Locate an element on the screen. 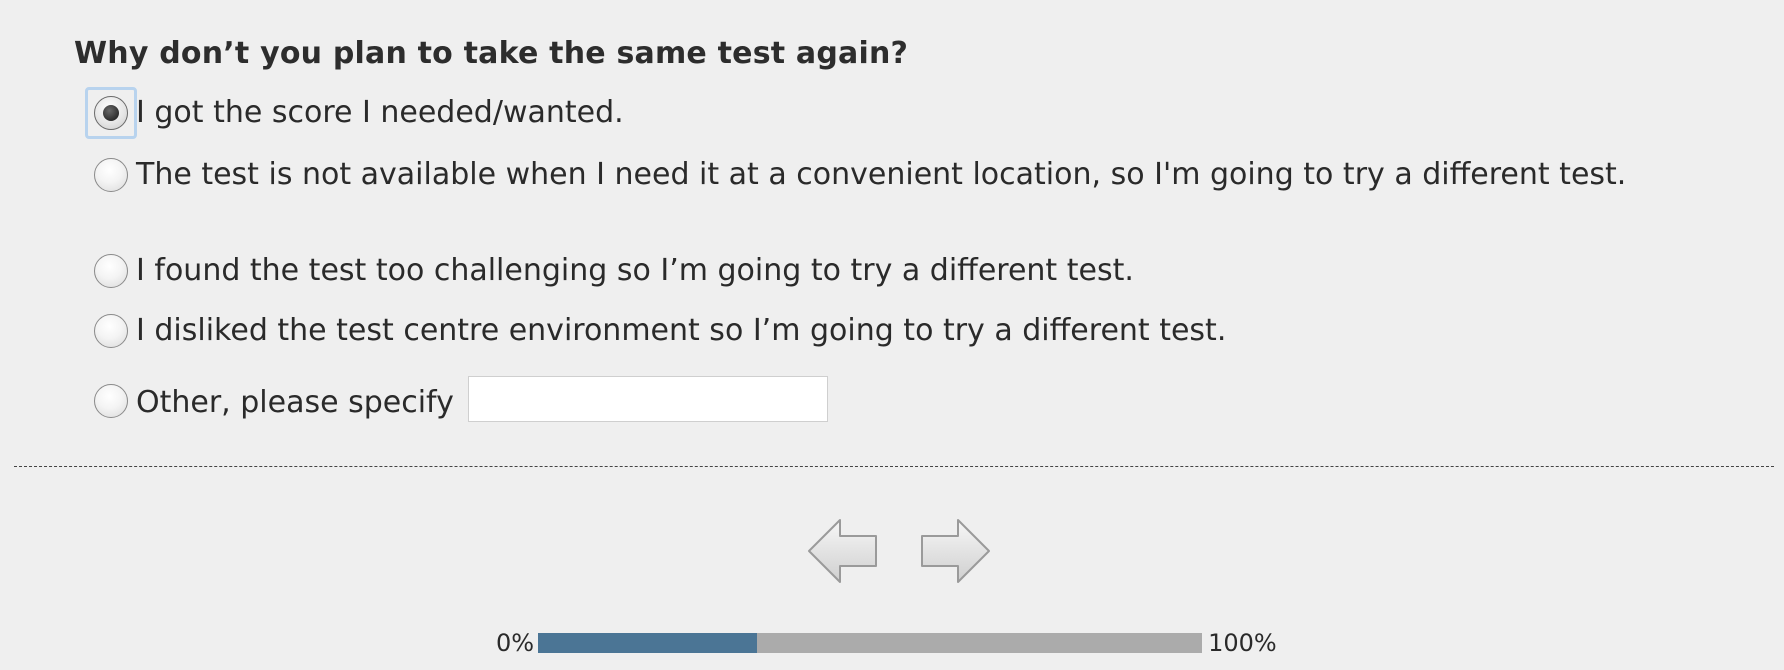  progress-end-label: 100% is located at coordinates (1242, 643).